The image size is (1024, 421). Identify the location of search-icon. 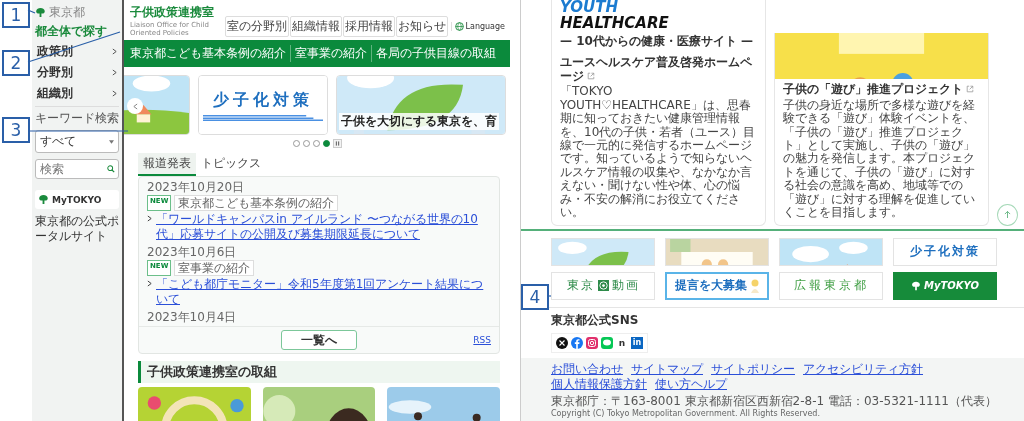
(111, 169).